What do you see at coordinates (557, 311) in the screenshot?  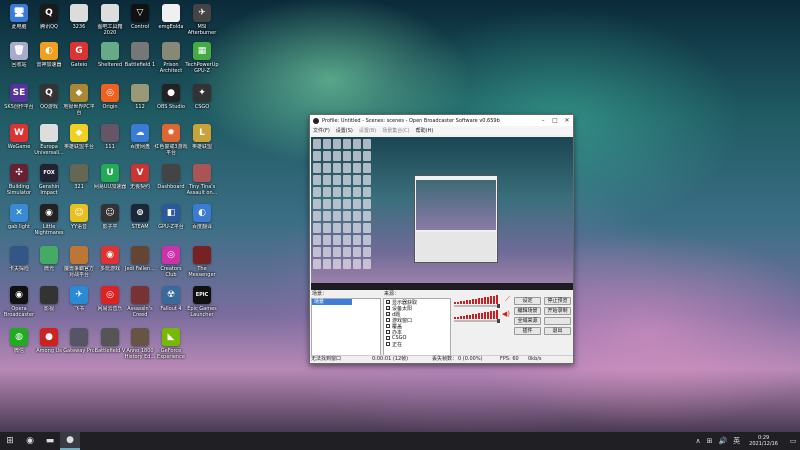 I see `start-record-button: 开始录制` at bounding box center [557, 311].